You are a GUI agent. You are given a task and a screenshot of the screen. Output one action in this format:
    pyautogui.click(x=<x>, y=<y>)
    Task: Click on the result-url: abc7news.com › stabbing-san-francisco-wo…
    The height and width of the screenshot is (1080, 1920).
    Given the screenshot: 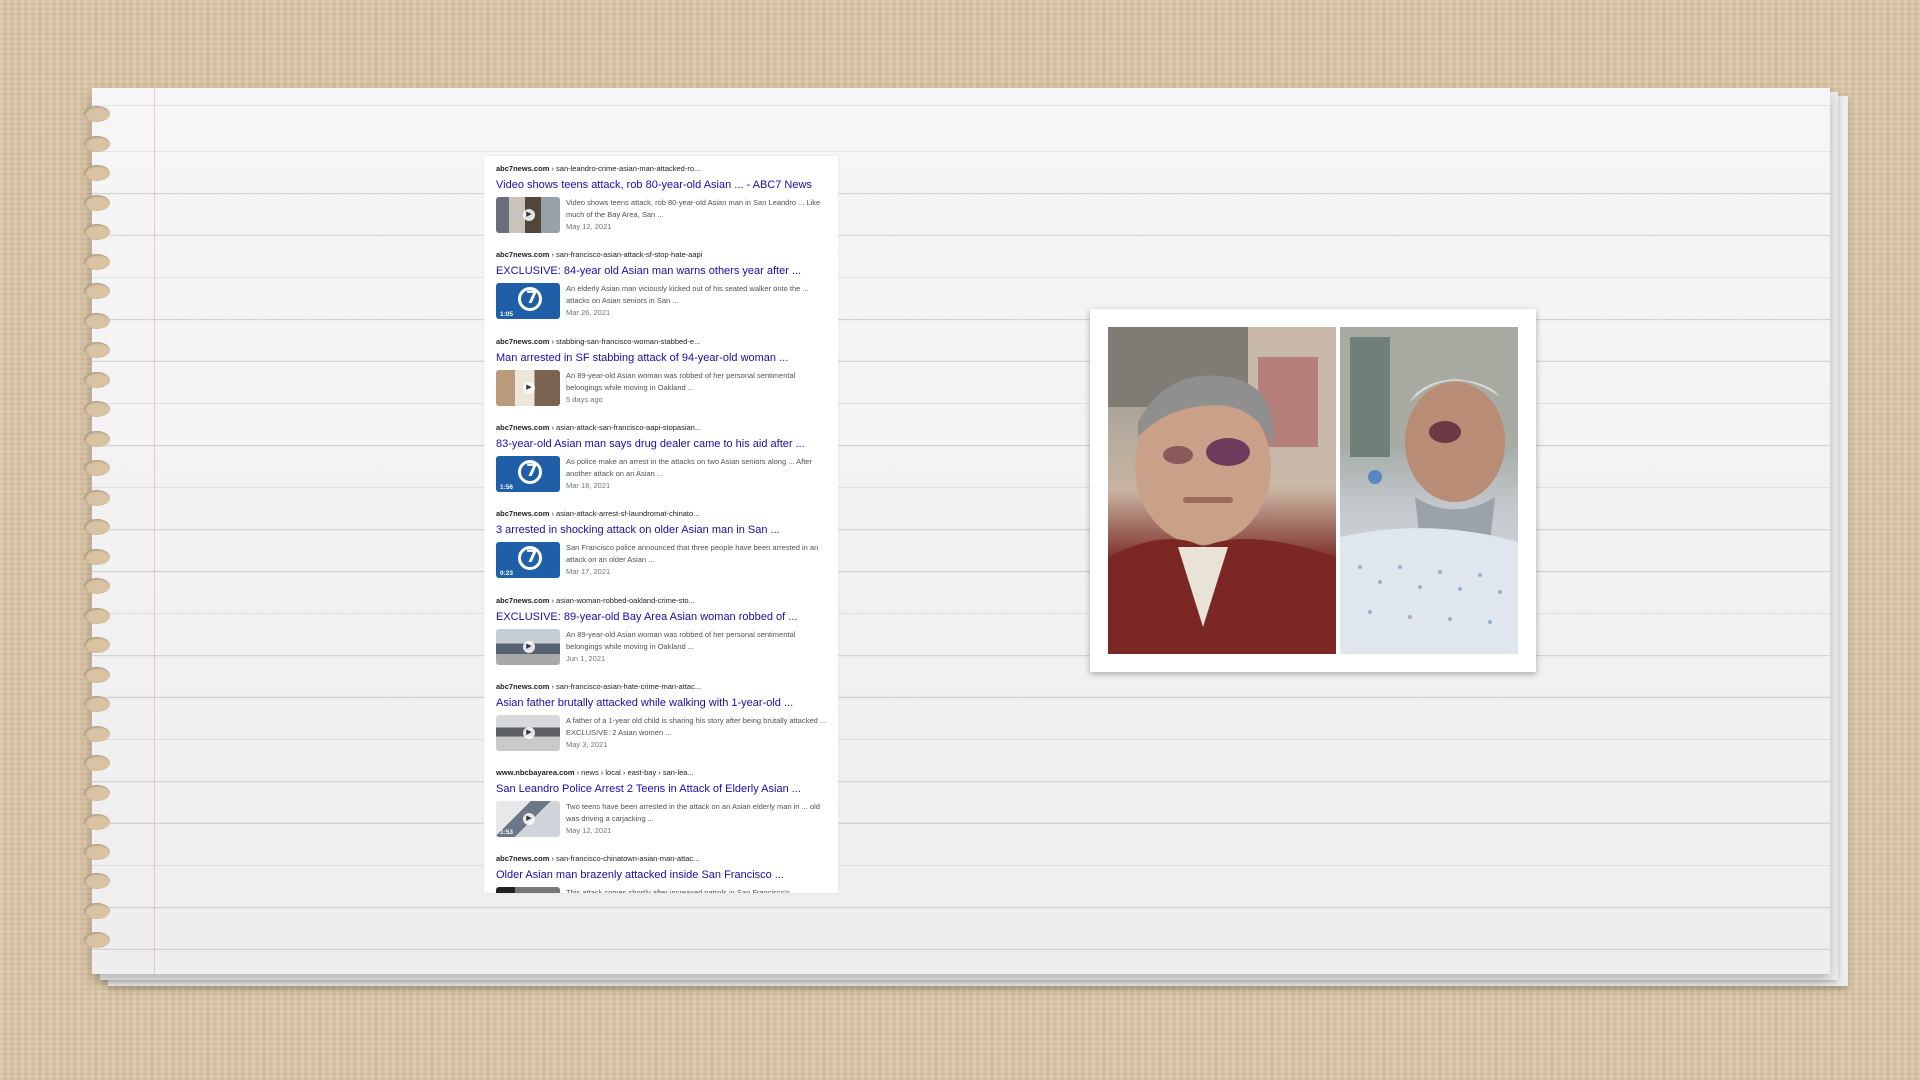 What is the action you would take?
    pyautogui.click(x=663, y=341)
    